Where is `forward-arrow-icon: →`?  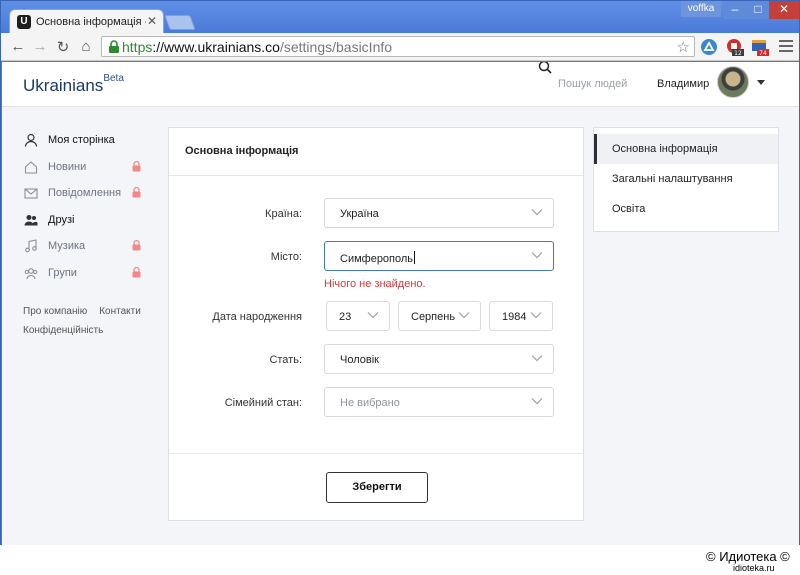
forward-arrow-icon: → is located at coordinates (40, 46).